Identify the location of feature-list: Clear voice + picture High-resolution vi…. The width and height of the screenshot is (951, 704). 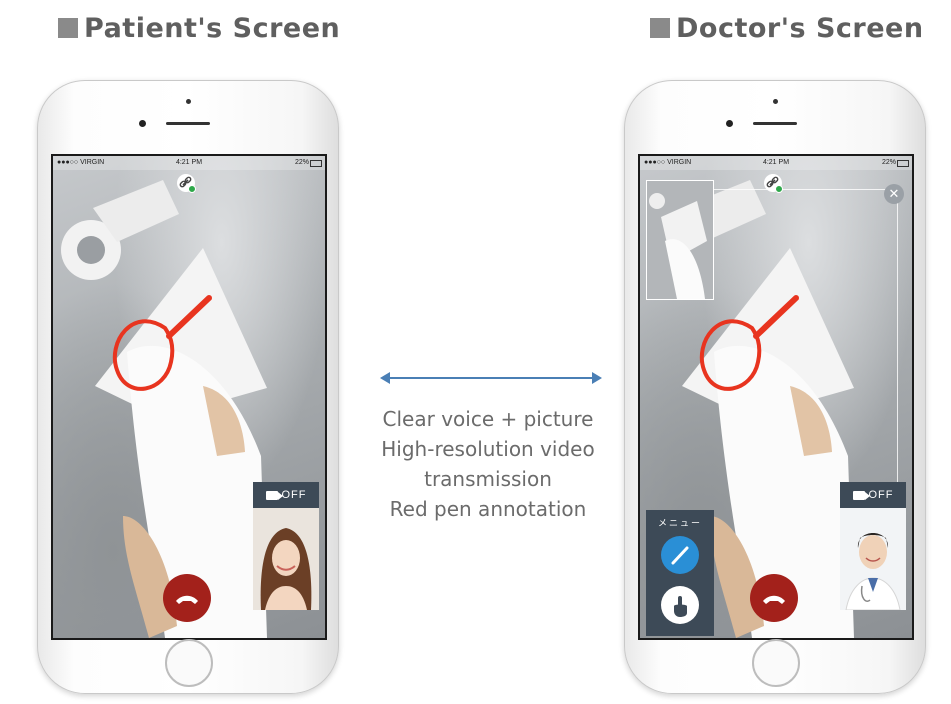
(488, 464).